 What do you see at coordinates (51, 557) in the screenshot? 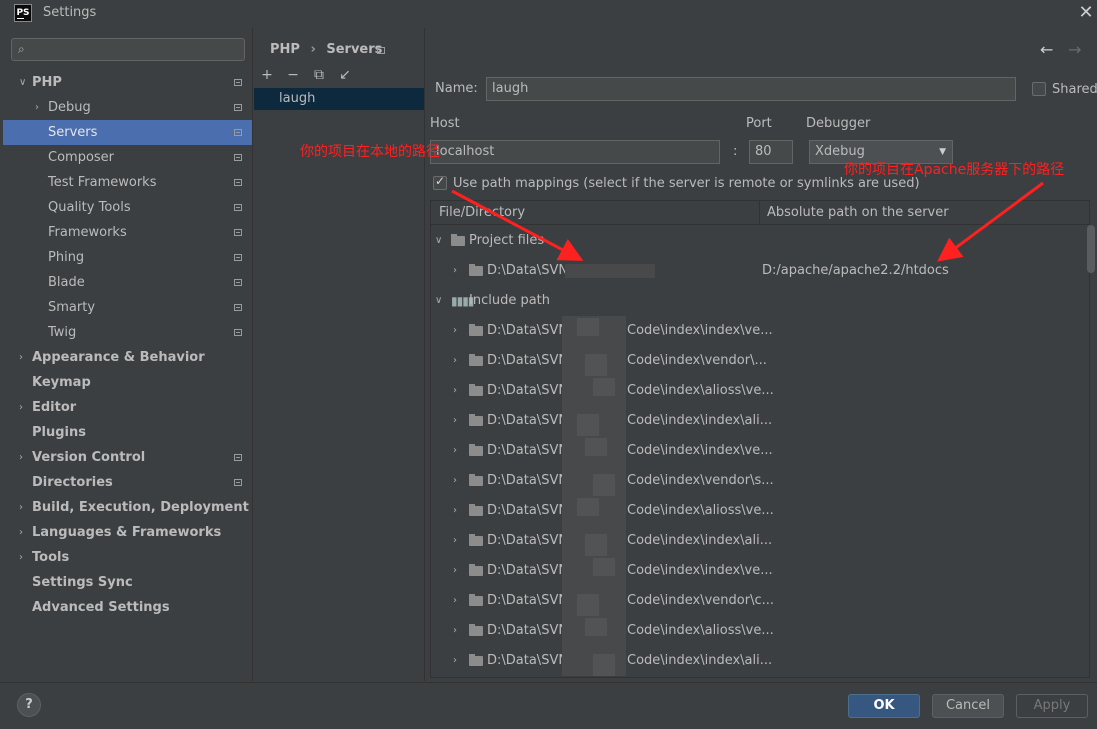
I see `sidebar-item-label: Tools` at bounding box center [51, 557].